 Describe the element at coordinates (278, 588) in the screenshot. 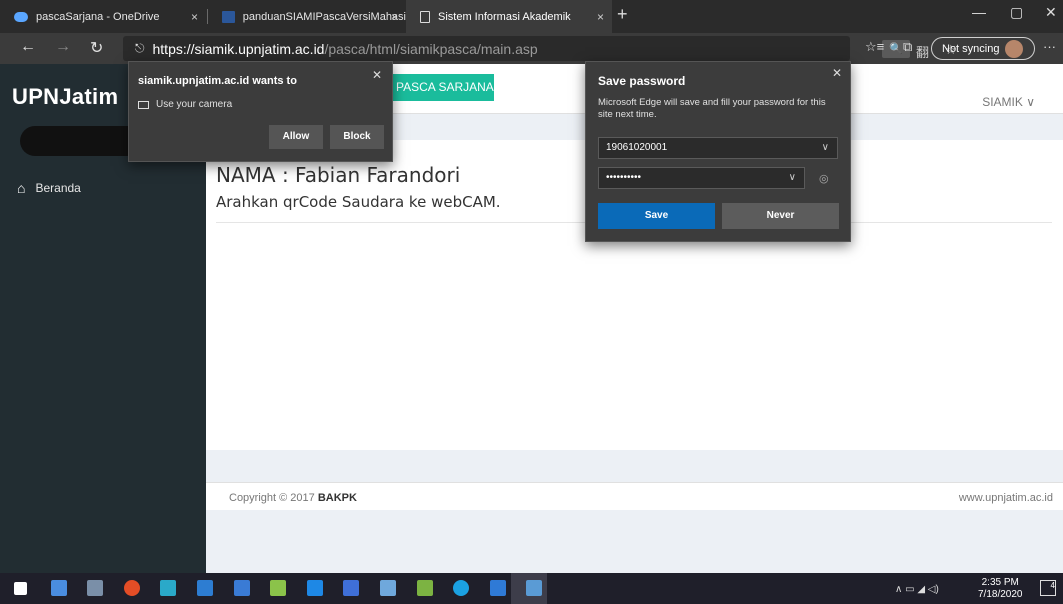

I see `taskbar-green-app-icon` at that location.